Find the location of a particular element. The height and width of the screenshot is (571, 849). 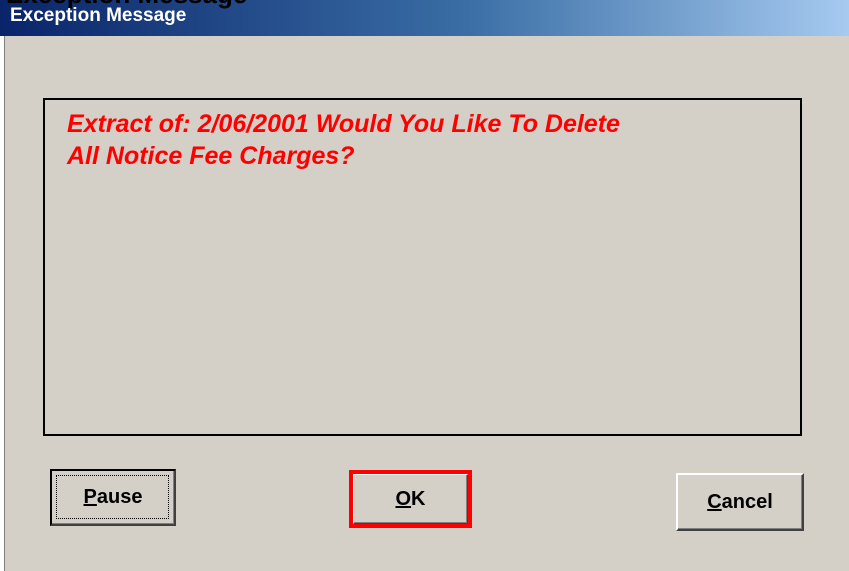

cancel-button: Cancel is located at coordinates (740, 502).